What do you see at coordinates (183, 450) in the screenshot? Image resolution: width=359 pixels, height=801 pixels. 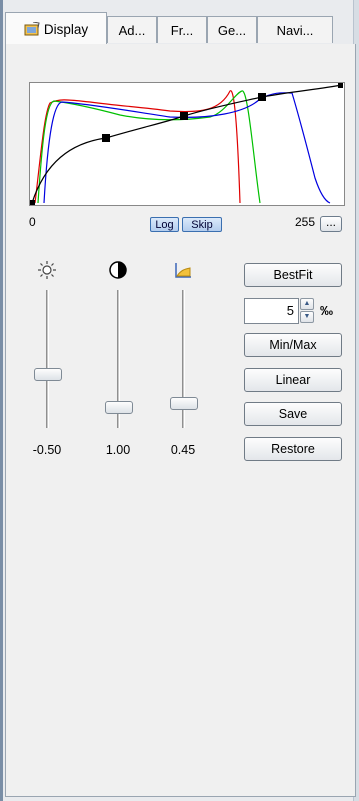 I see `gamma-value: 0.45` at bounding box center [183, 450].